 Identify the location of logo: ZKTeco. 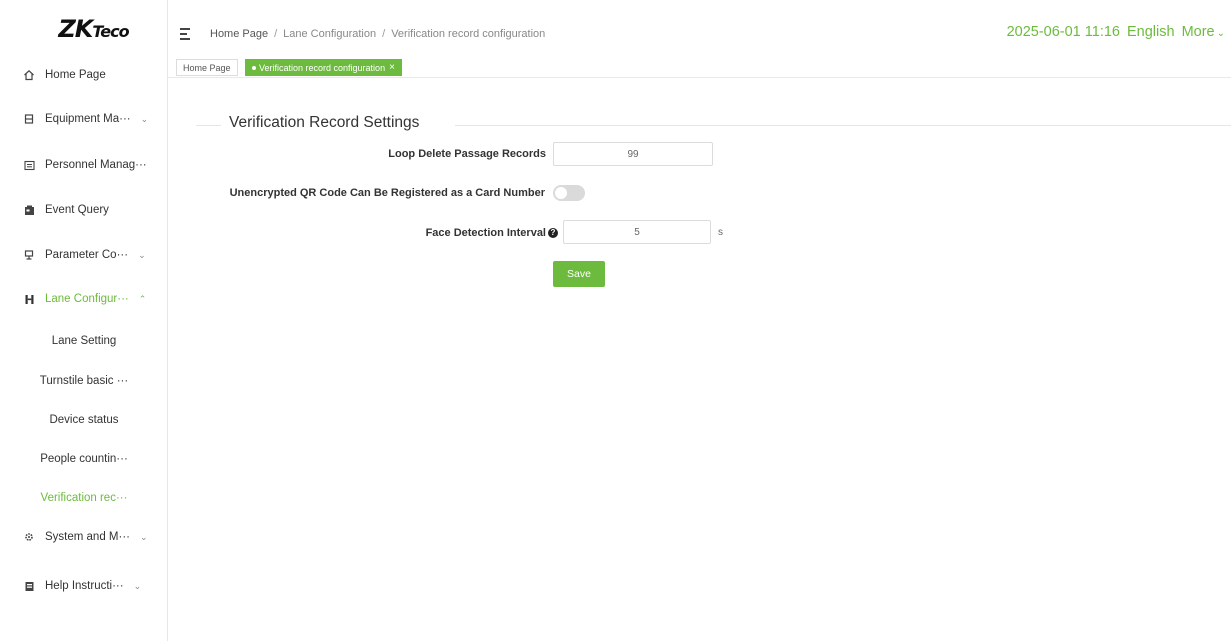
(83, 29).